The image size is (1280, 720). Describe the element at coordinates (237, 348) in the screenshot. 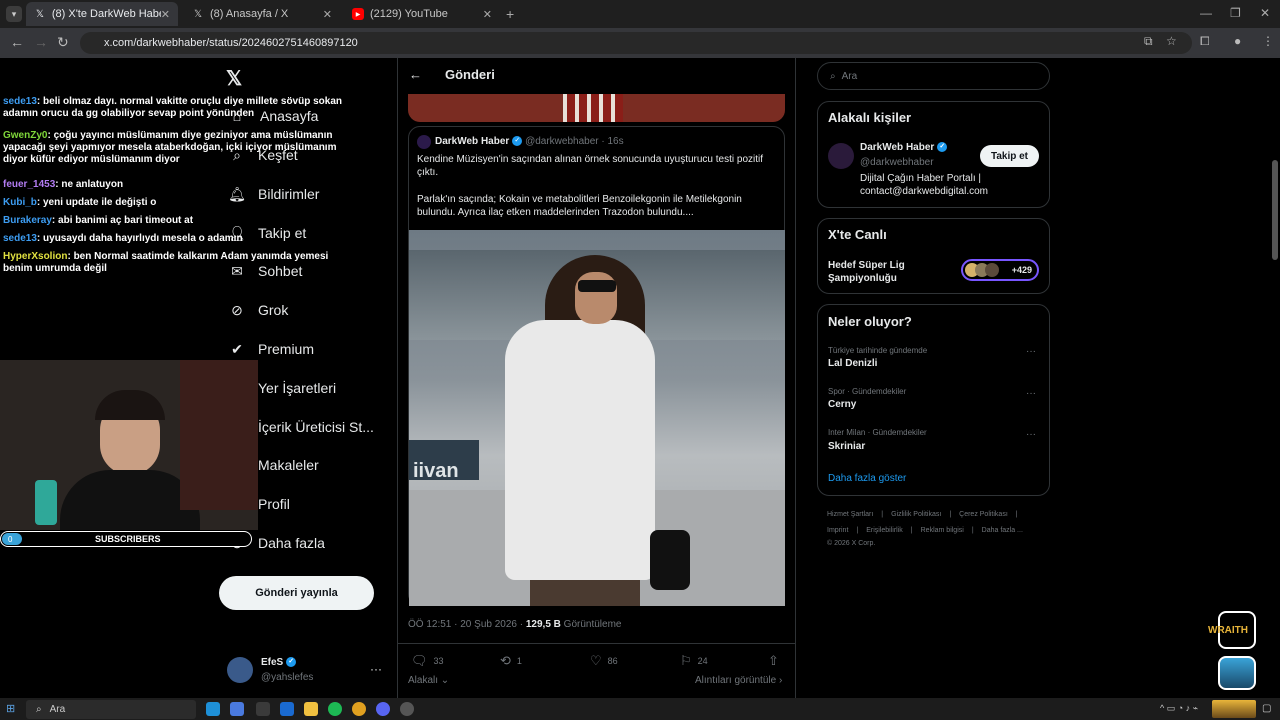

I see `premium-icon: ✔` at that location.